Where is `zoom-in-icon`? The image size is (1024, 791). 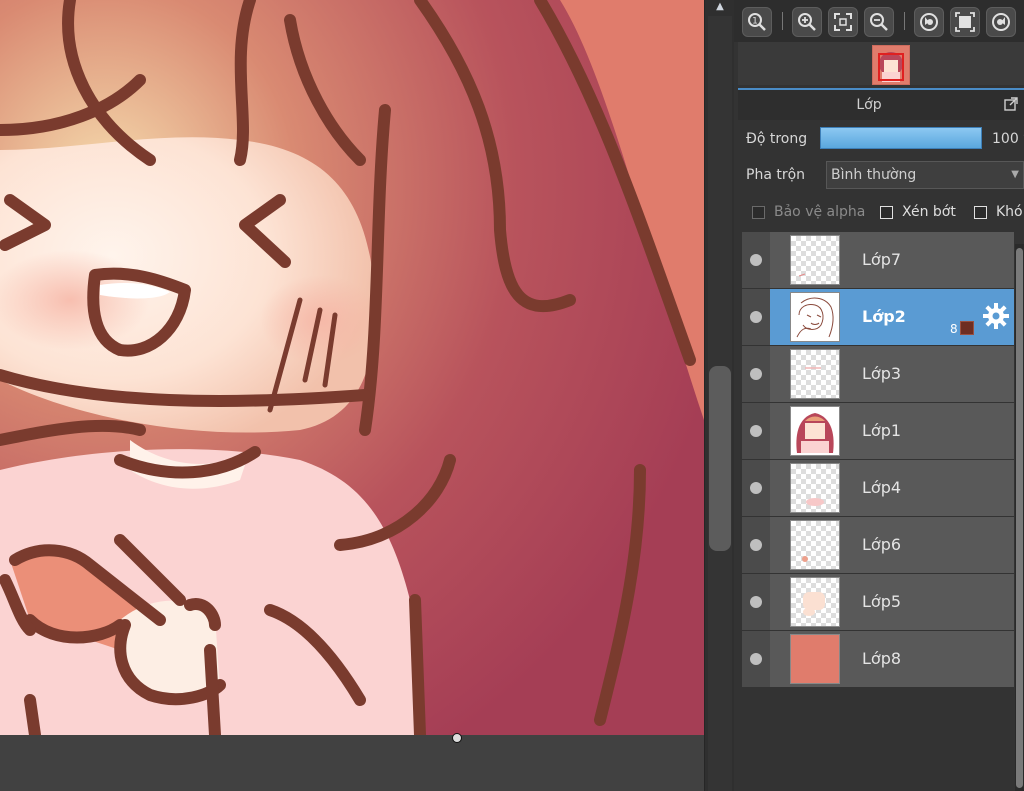
zoom-in-icon is located at coordinates (807, 22).